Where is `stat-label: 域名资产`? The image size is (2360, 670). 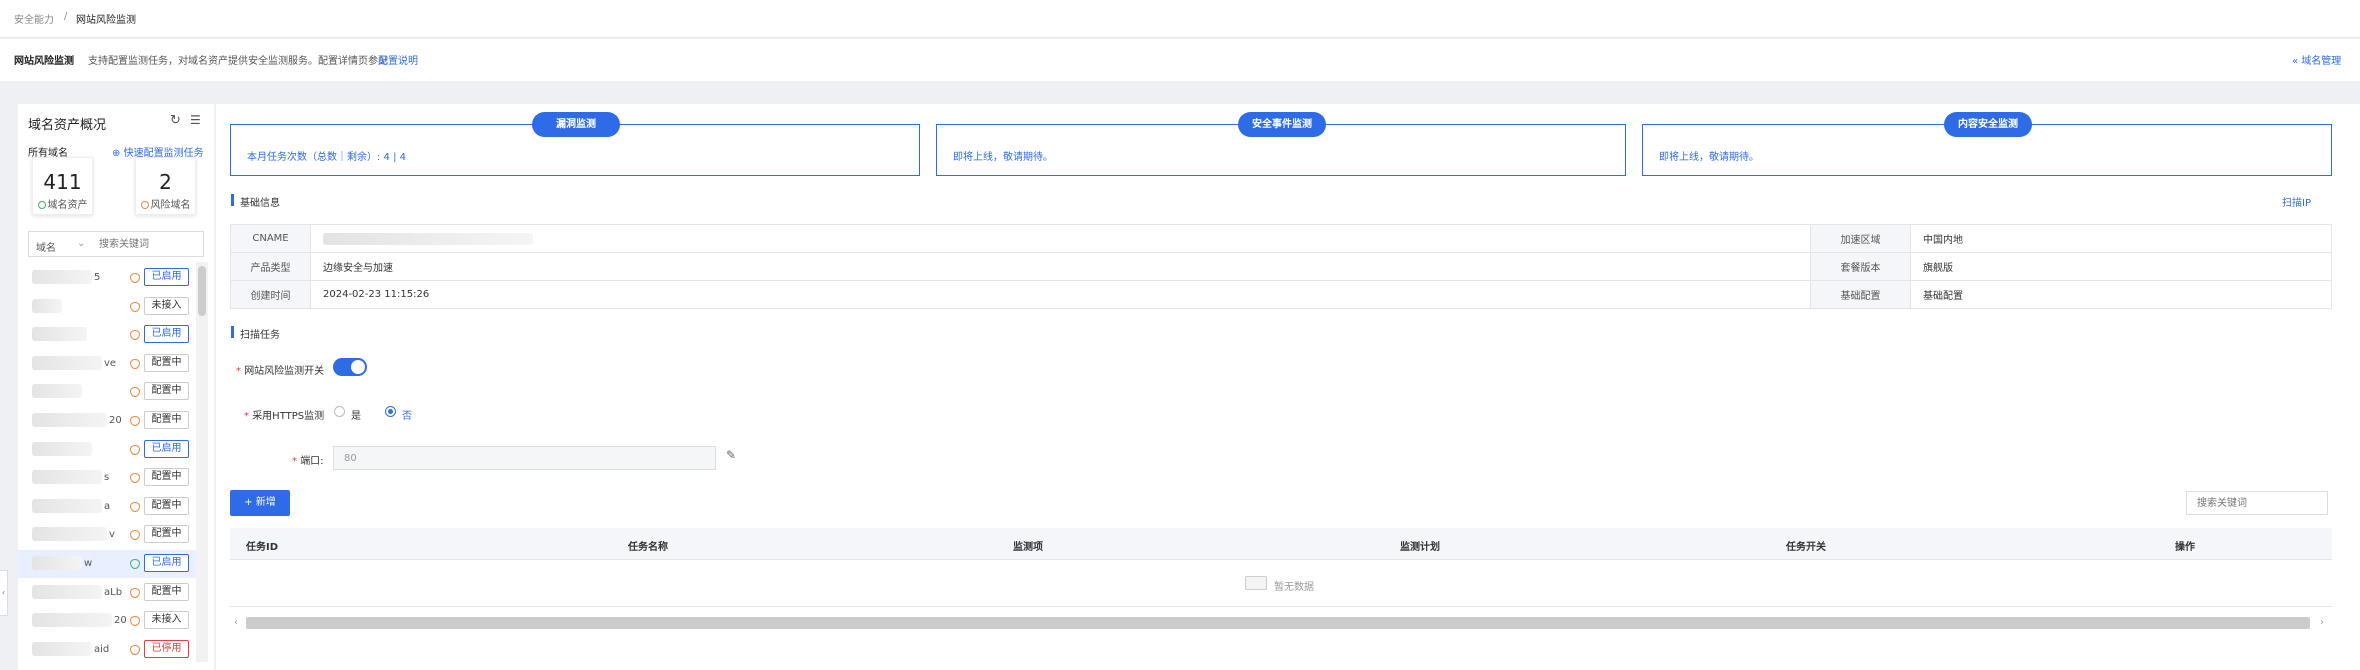 stat-label: 域名资产 is located at coordinates (62, 203).